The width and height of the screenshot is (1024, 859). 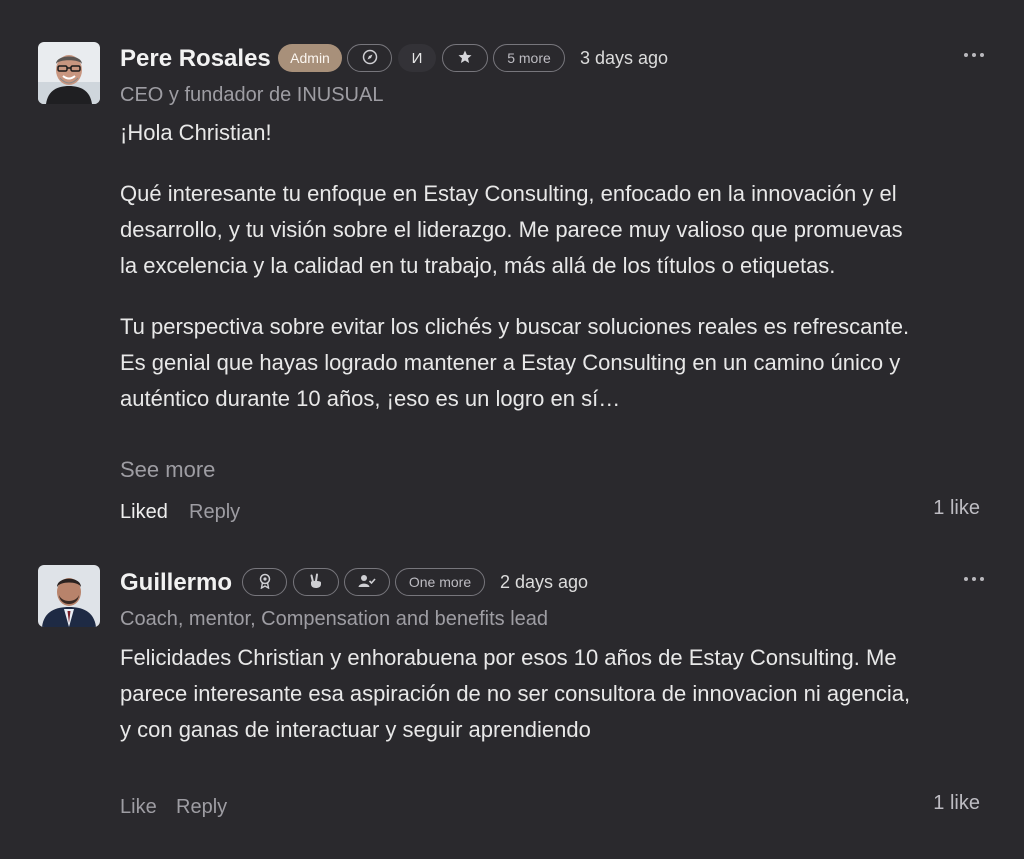 What do you see at coordinates (440, 582) in the screenshot?
I see `more-badges-button: One more` at bounding box center [440, 582].